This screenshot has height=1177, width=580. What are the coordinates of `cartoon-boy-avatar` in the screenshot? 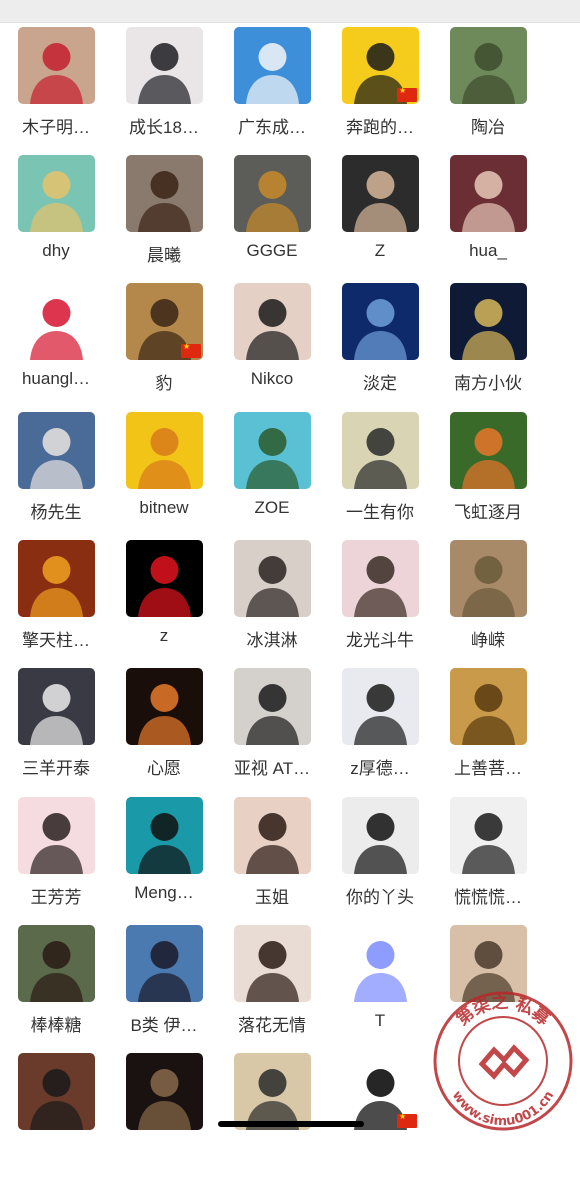 It's located at (164, 835).